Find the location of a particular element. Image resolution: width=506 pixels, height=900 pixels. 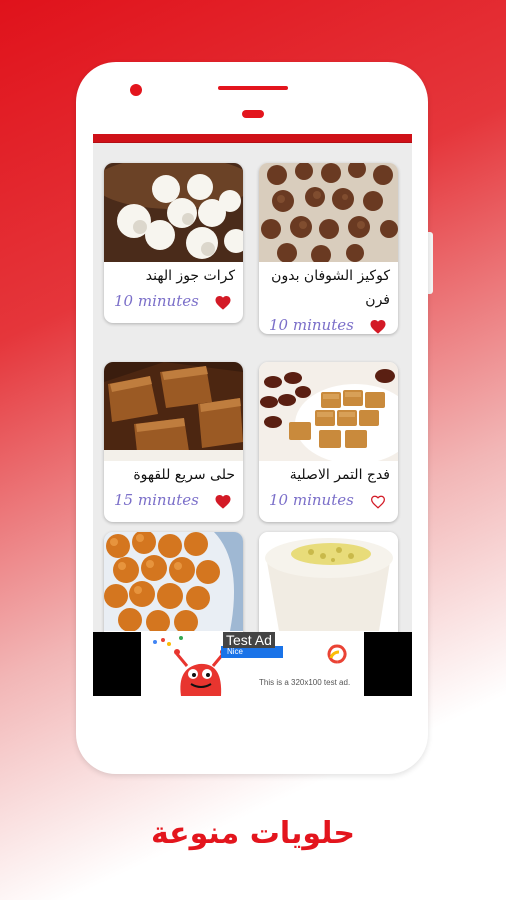

recipe-card: كوكيز الشوفان بدون فرن 10 minutes is located at coordinates (328, 248).